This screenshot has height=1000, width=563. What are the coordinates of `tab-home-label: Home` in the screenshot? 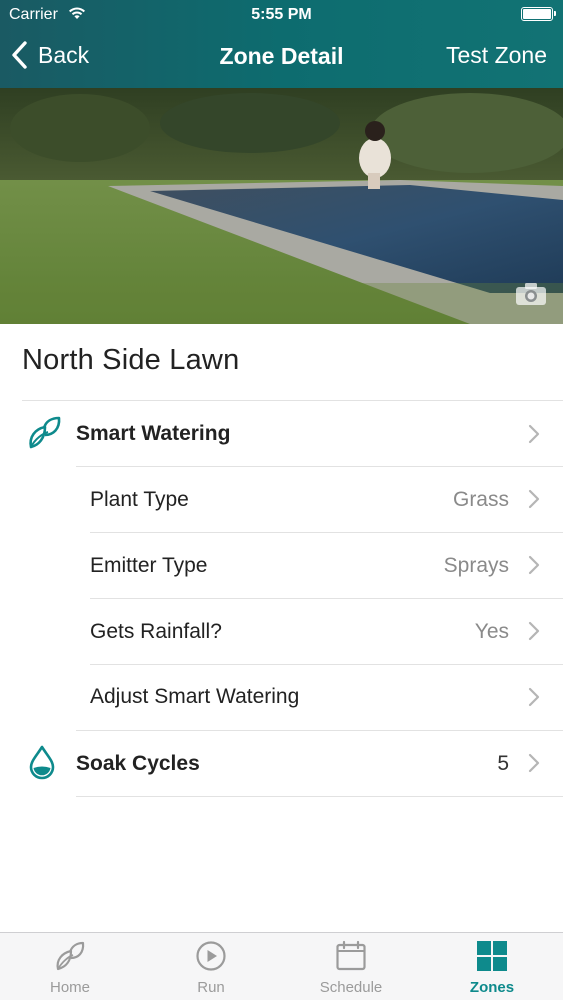 It's located at (69, 987).